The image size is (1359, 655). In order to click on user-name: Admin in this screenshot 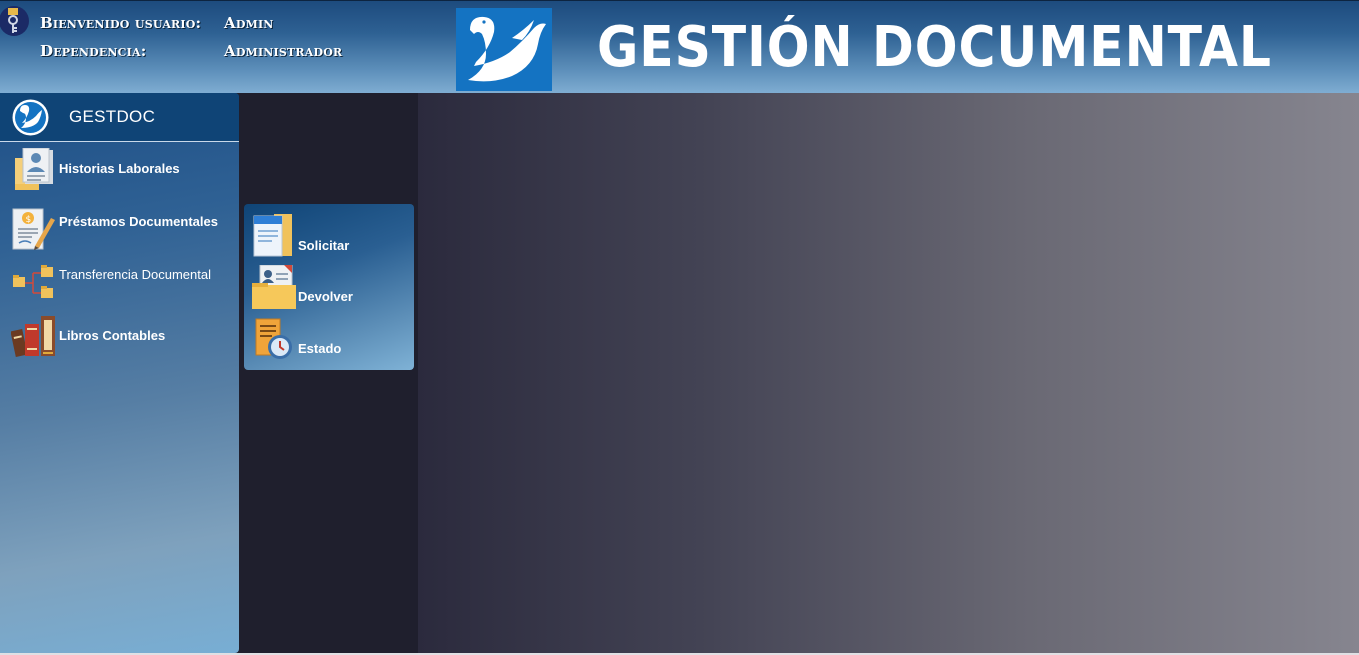, I will do `click(249, 23)`.